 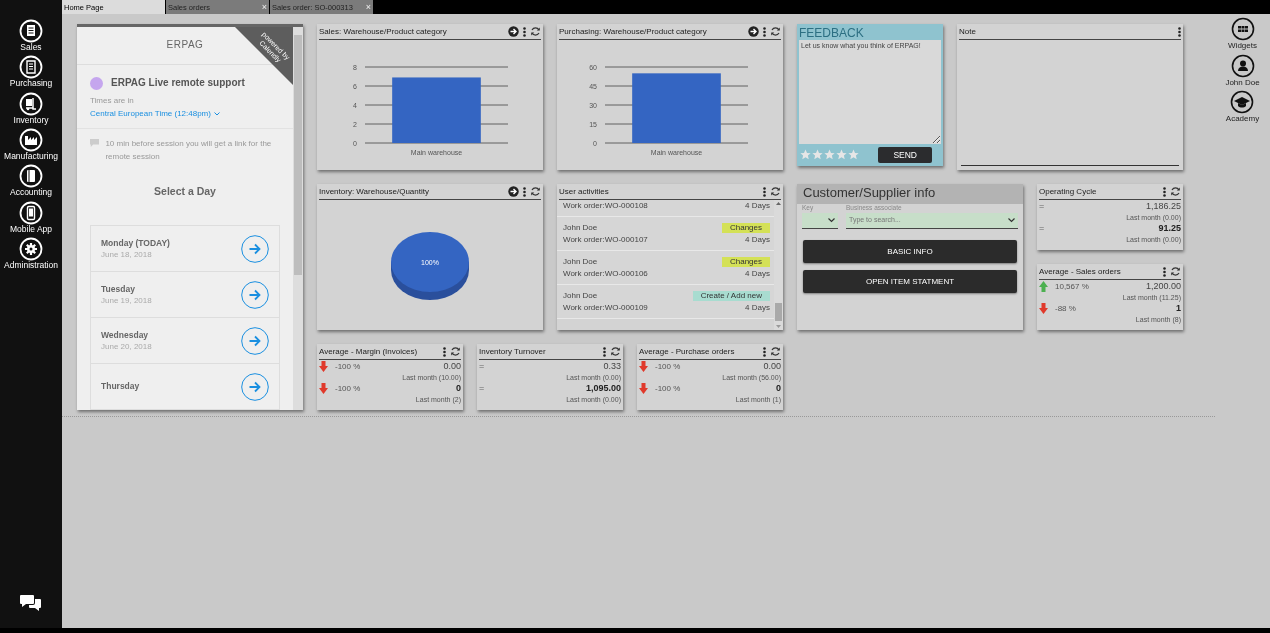 What do you see at coordinates (185, 387) in the screenshot?
I see `day-option: Thursday` at bounding box center [185, 387].